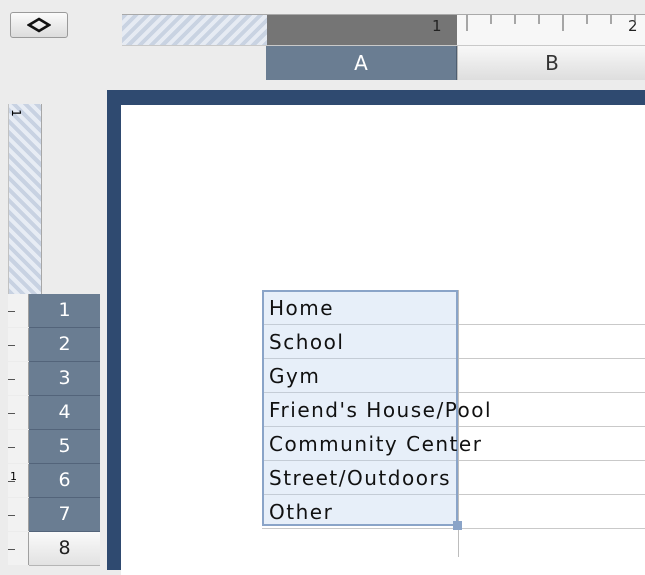 The width and height of the screenshot is (645, 575). I want to click on row-header-5: 5, so click(54, 446).